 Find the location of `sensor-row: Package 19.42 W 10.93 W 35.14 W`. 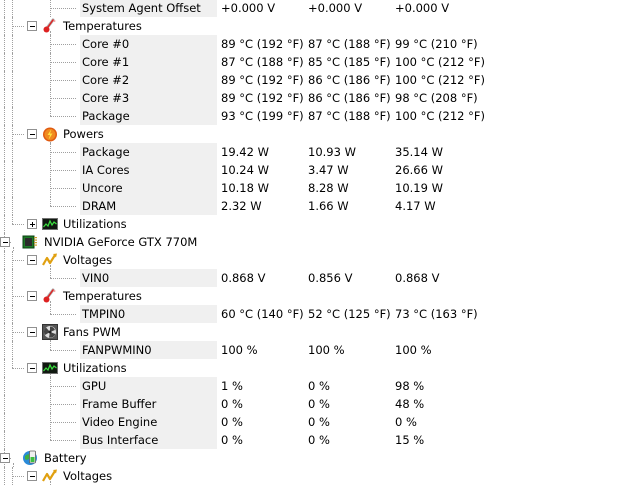

sensor-row: Package 19.42 W 10.93 W 35.14 W is located at coordinates (318, 152).